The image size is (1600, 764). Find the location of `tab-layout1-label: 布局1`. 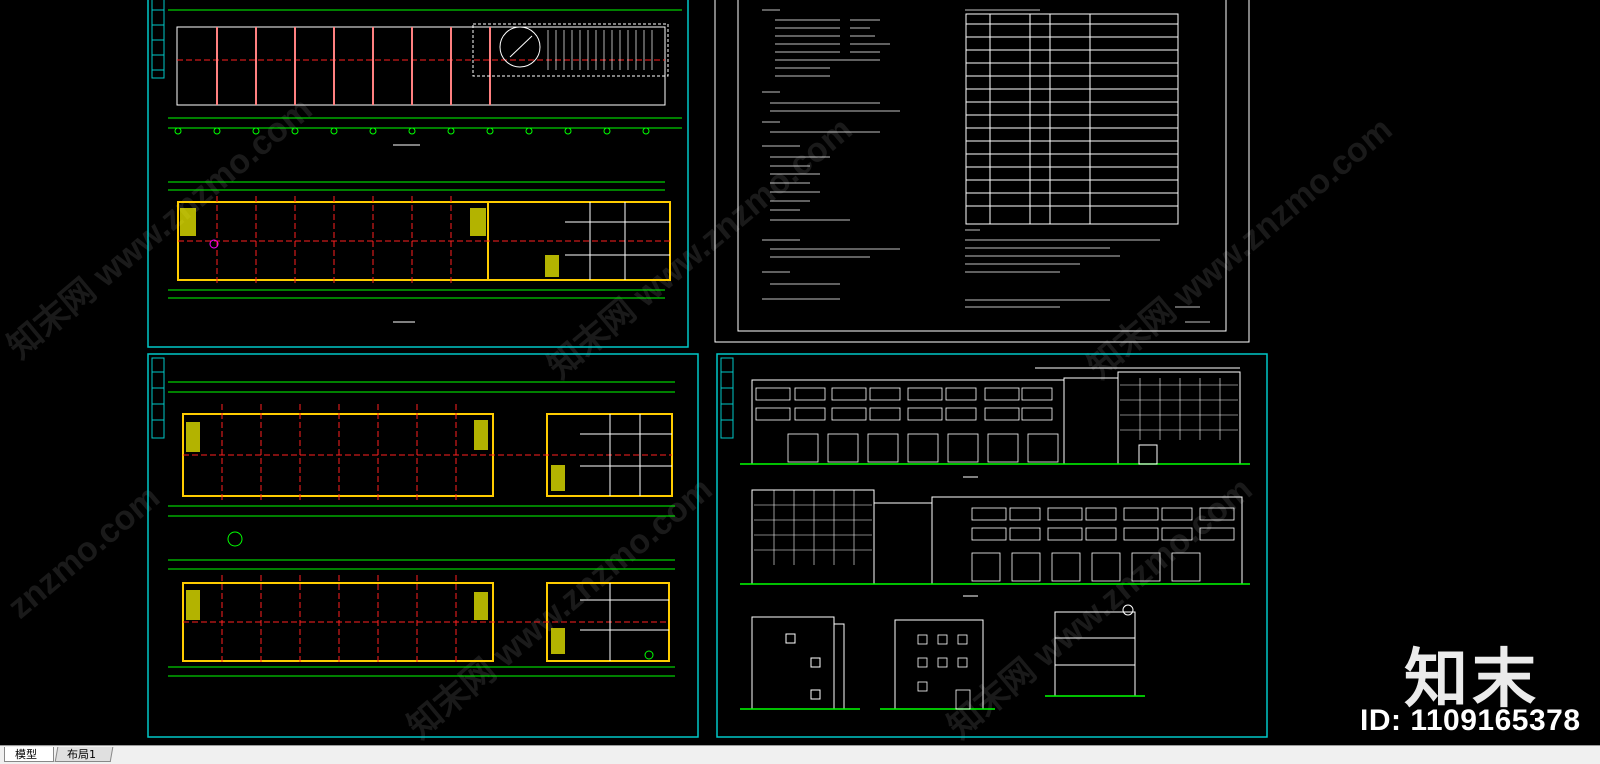

tab-layout1-label: 布局1 is located at coordinates (81, 754).